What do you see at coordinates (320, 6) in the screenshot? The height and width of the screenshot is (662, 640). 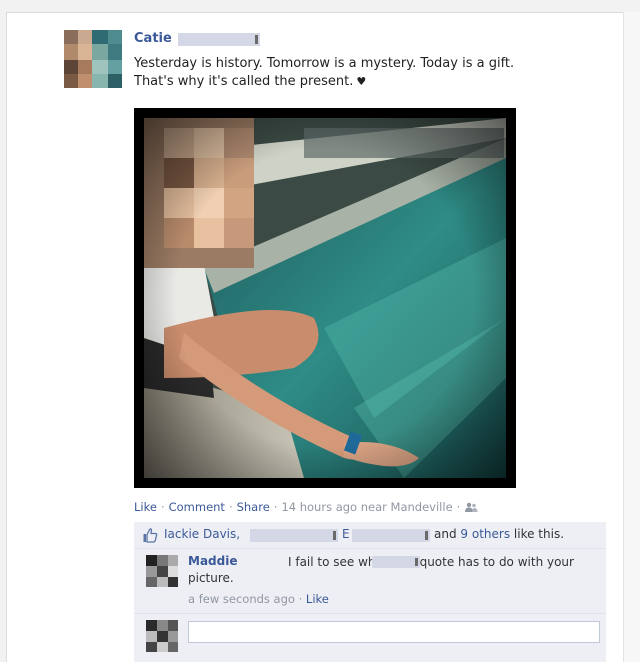 I see `browser-frame-top` at bounding box center [320, 6].